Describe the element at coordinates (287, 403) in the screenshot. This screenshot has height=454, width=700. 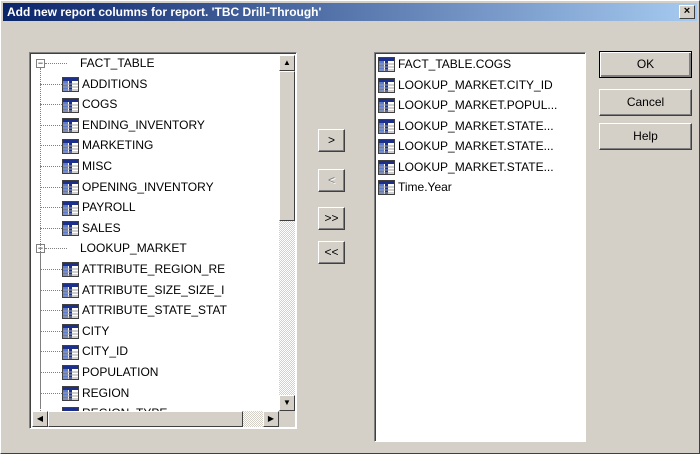
I see `scroll-down-button: ▼` at that location.